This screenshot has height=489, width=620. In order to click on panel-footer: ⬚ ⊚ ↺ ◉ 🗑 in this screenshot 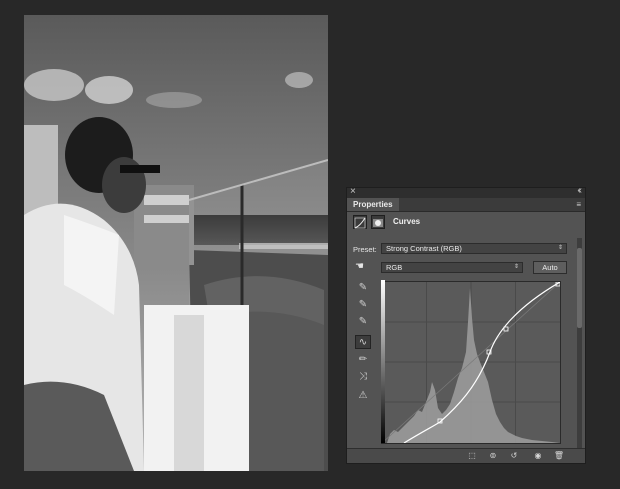, I will do `click(466, 455)`.